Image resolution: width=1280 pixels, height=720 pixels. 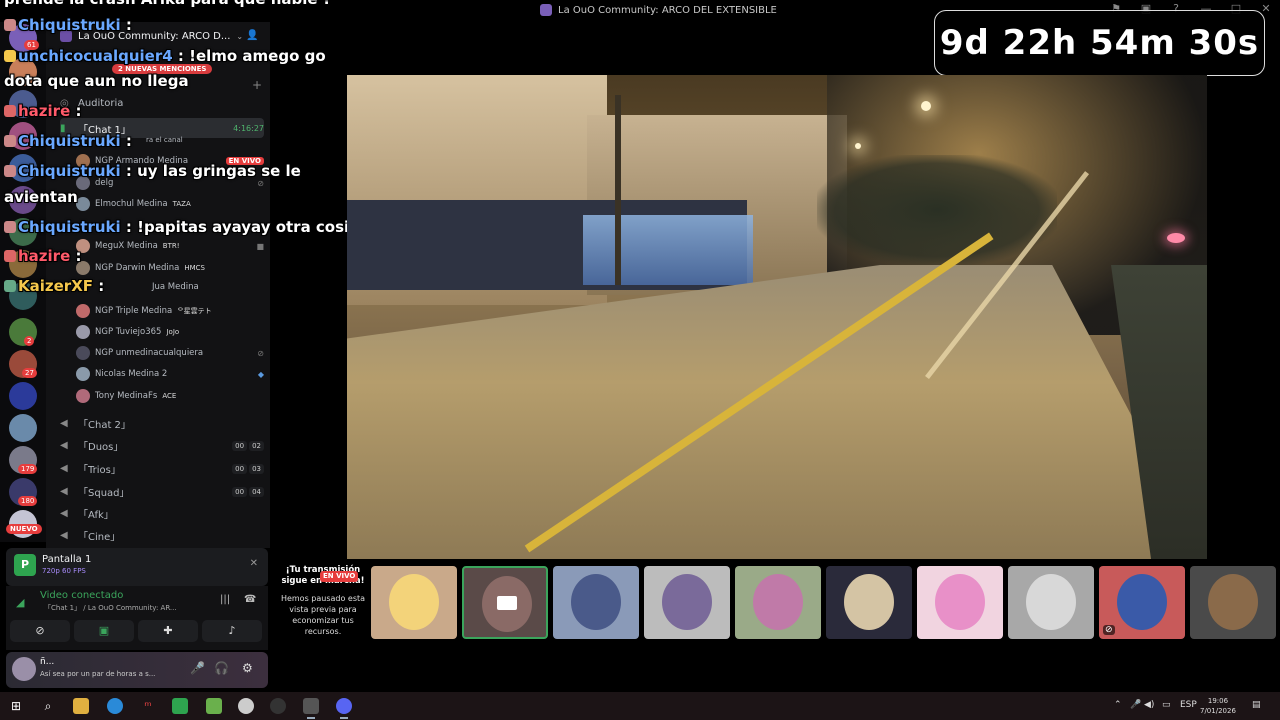 What do you see at coordinates (1256, 705) in the screenshot?
I see `notifications-icon: ▤` at bounding box center [1256, 705].